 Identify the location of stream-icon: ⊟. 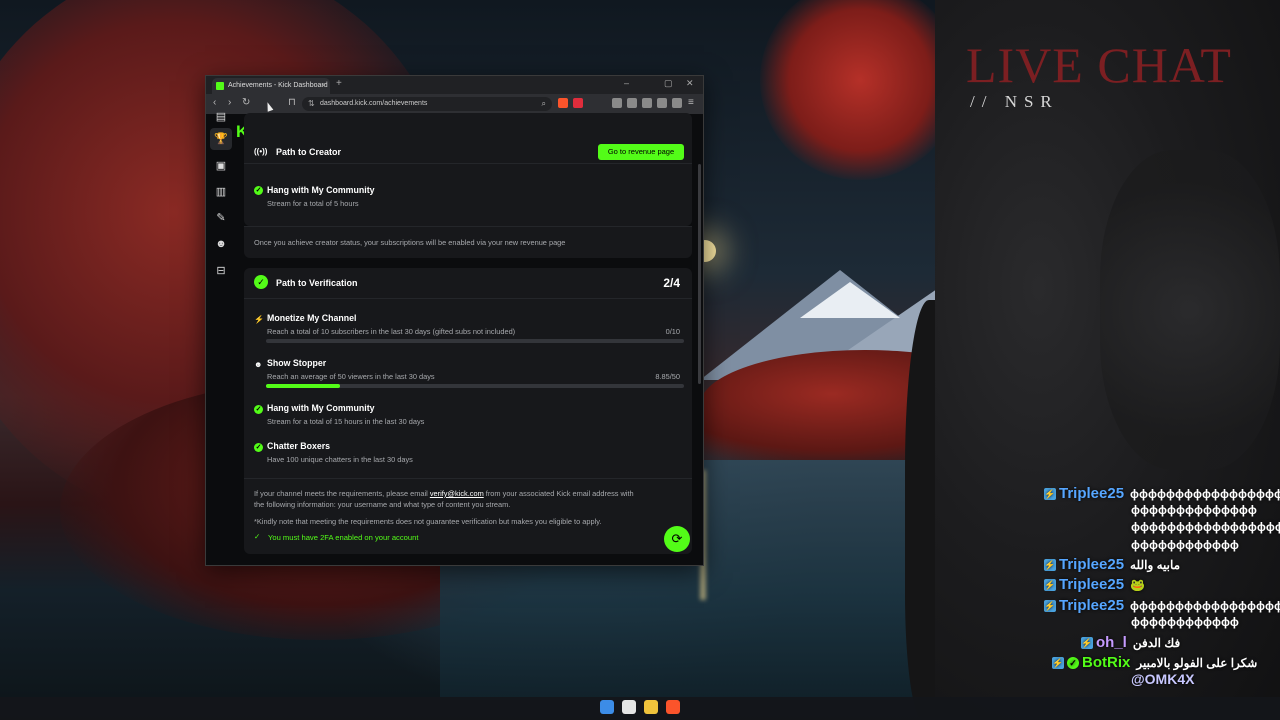
(221, 271).